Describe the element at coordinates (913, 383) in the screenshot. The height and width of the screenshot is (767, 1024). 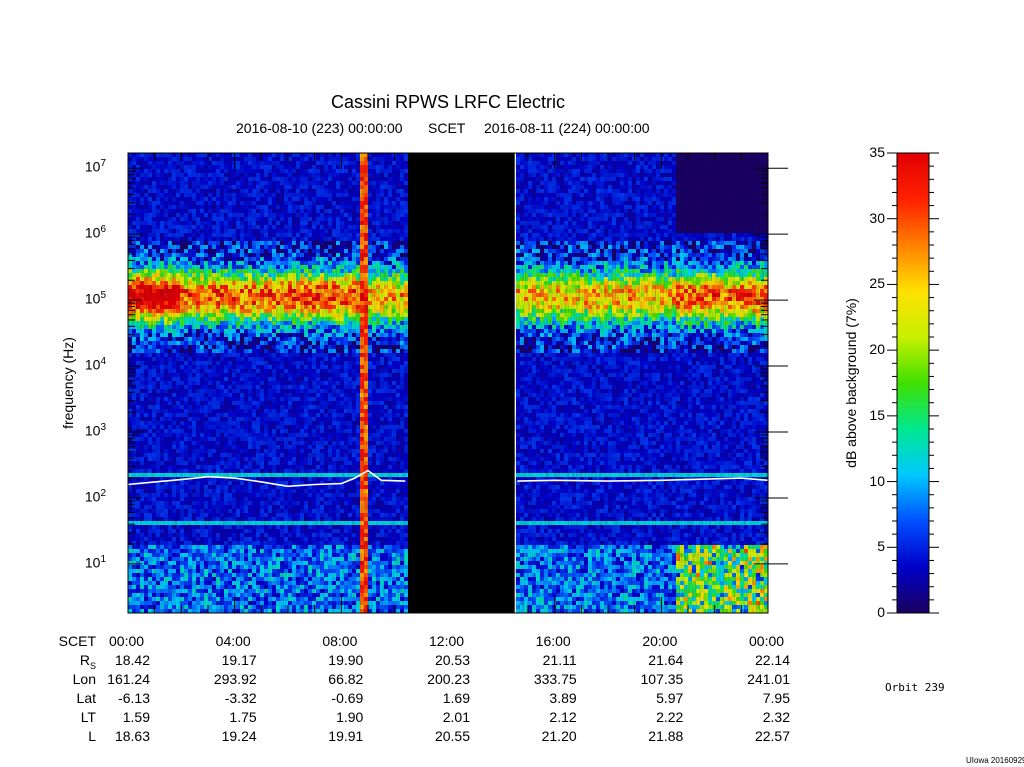
I see `colorbar` at that location.